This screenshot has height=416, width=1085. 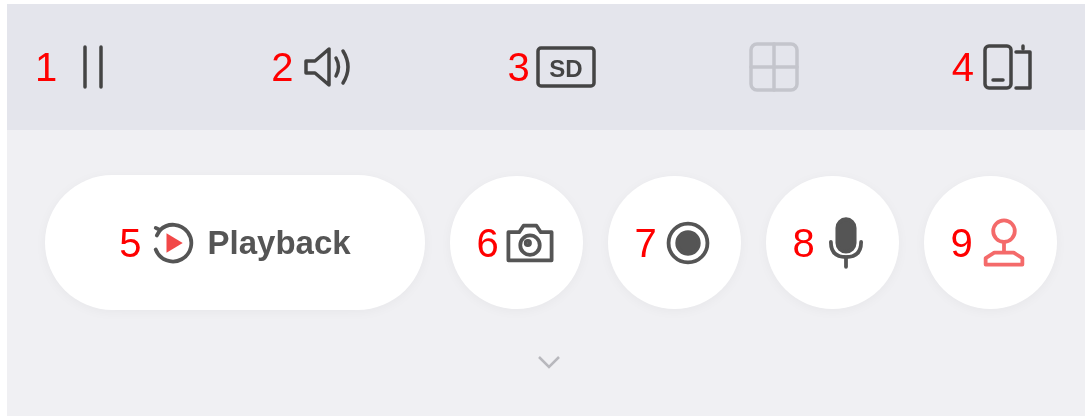 I want to click on number-label: 6, so click(x=487, y=242).